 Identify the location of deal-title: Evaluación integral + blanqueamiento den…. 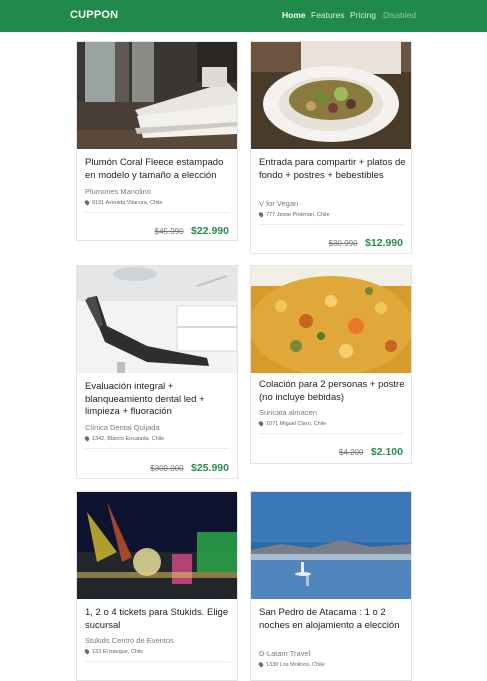
(160, 400).